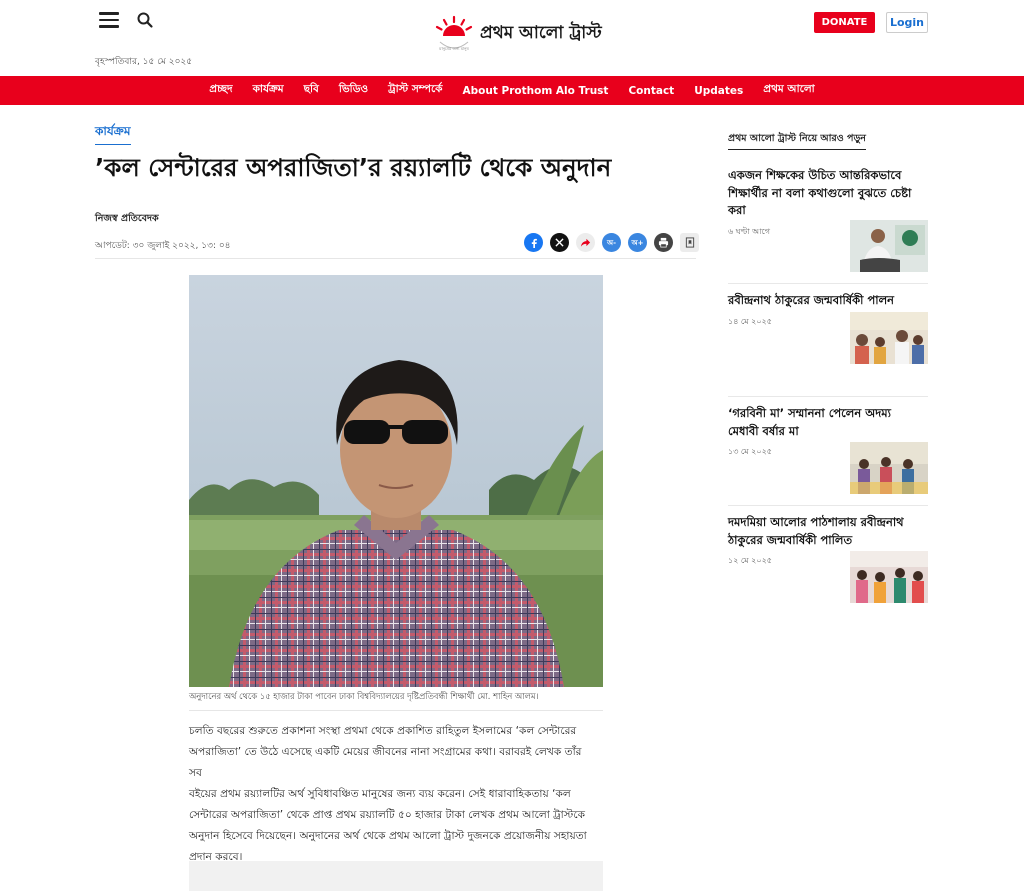 The width and height of the screenshot is (1024, 891). I want to click on article-author: নিজস্ব প্রতিবেদক, so click(127, 219).